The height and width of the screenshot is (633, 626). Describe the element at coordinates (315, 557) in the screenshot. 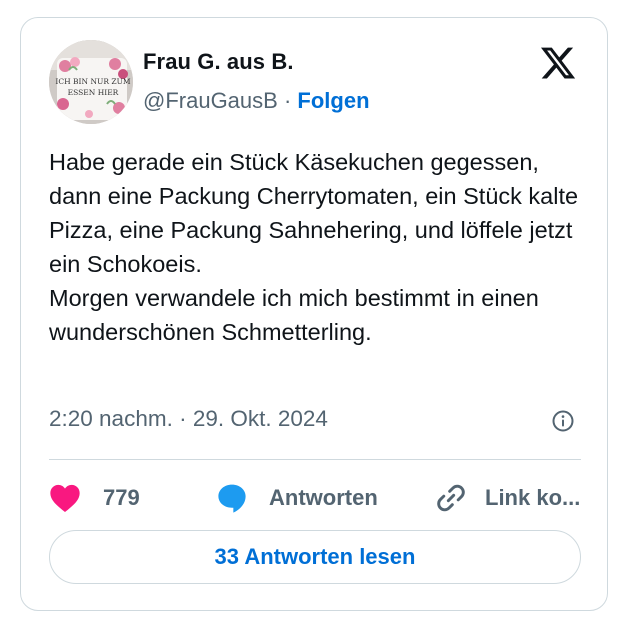

I see `read-replies-button: 33 Antworten lesen` at that location.